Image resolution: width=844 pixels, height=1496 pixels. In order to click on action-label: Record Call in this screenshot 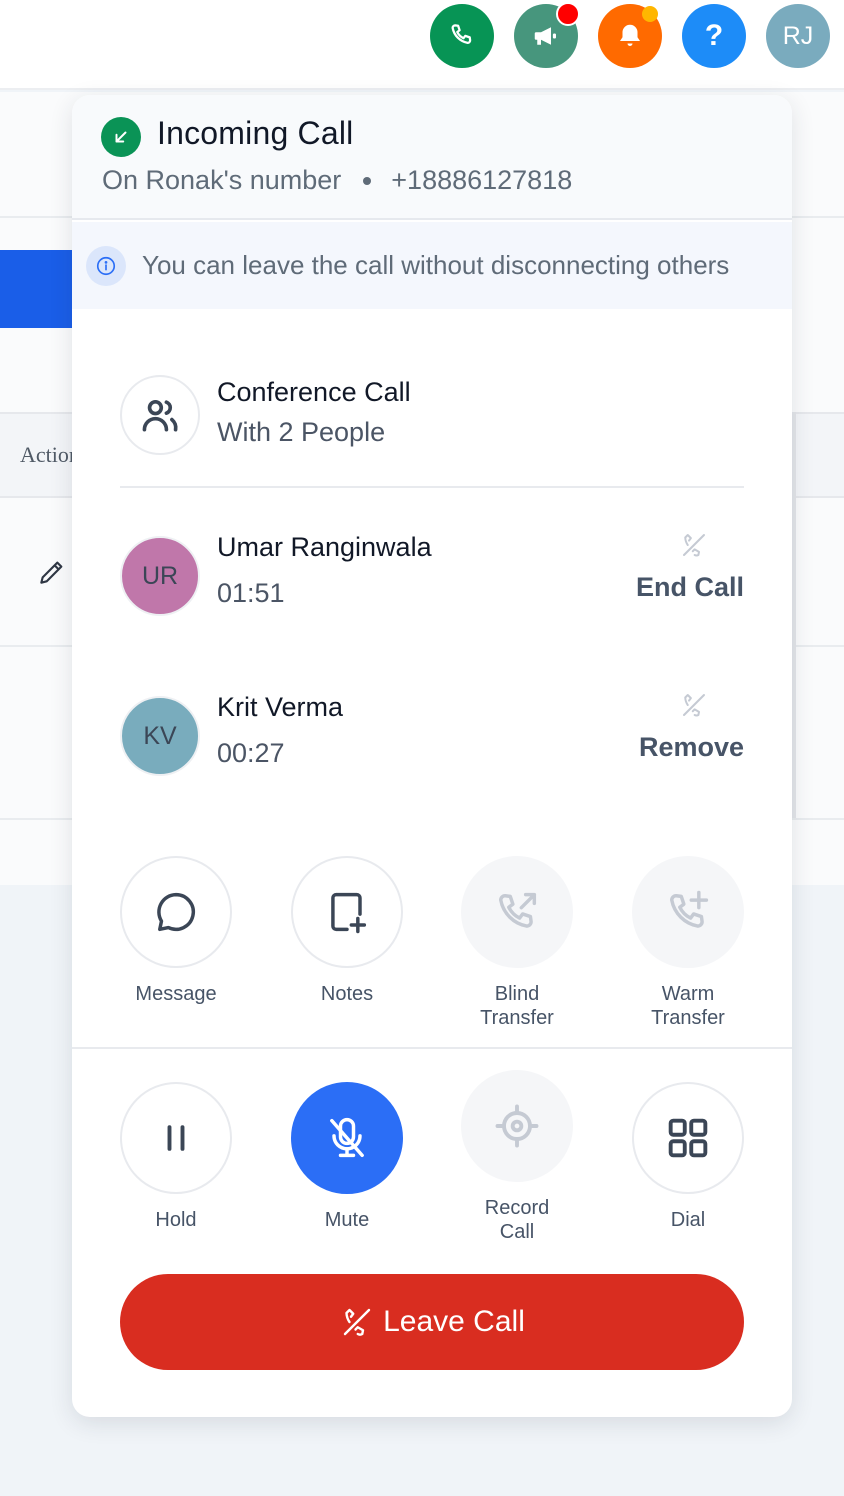, I will do `click(517, 1220)`.